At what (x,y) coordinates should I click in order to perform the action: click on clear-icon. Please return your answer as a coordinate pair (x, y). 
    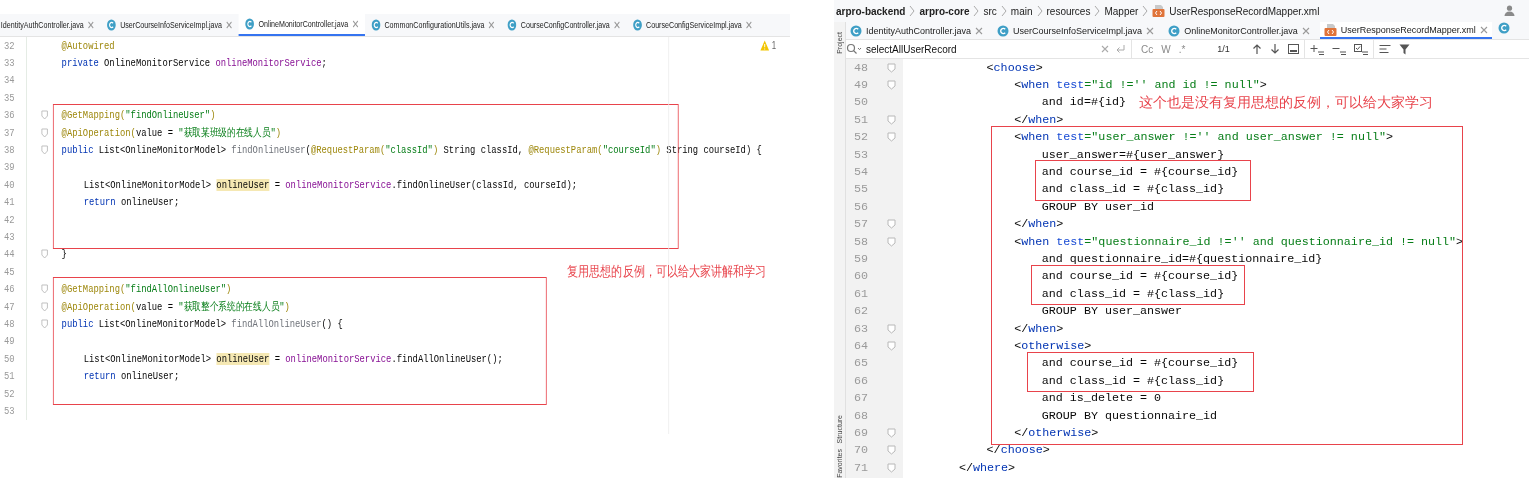
    Looking at the image, I should click on (1105, 49).